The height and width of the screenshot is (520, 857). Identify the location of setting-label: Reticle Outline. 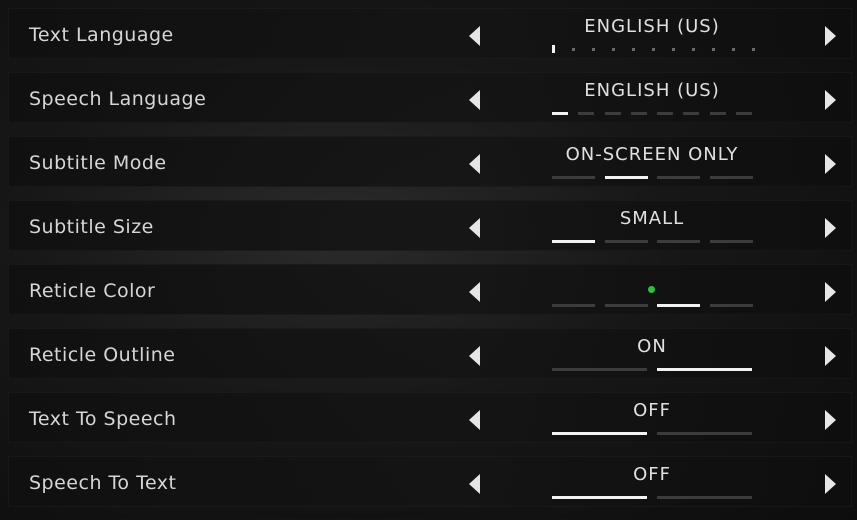
(102, 355).